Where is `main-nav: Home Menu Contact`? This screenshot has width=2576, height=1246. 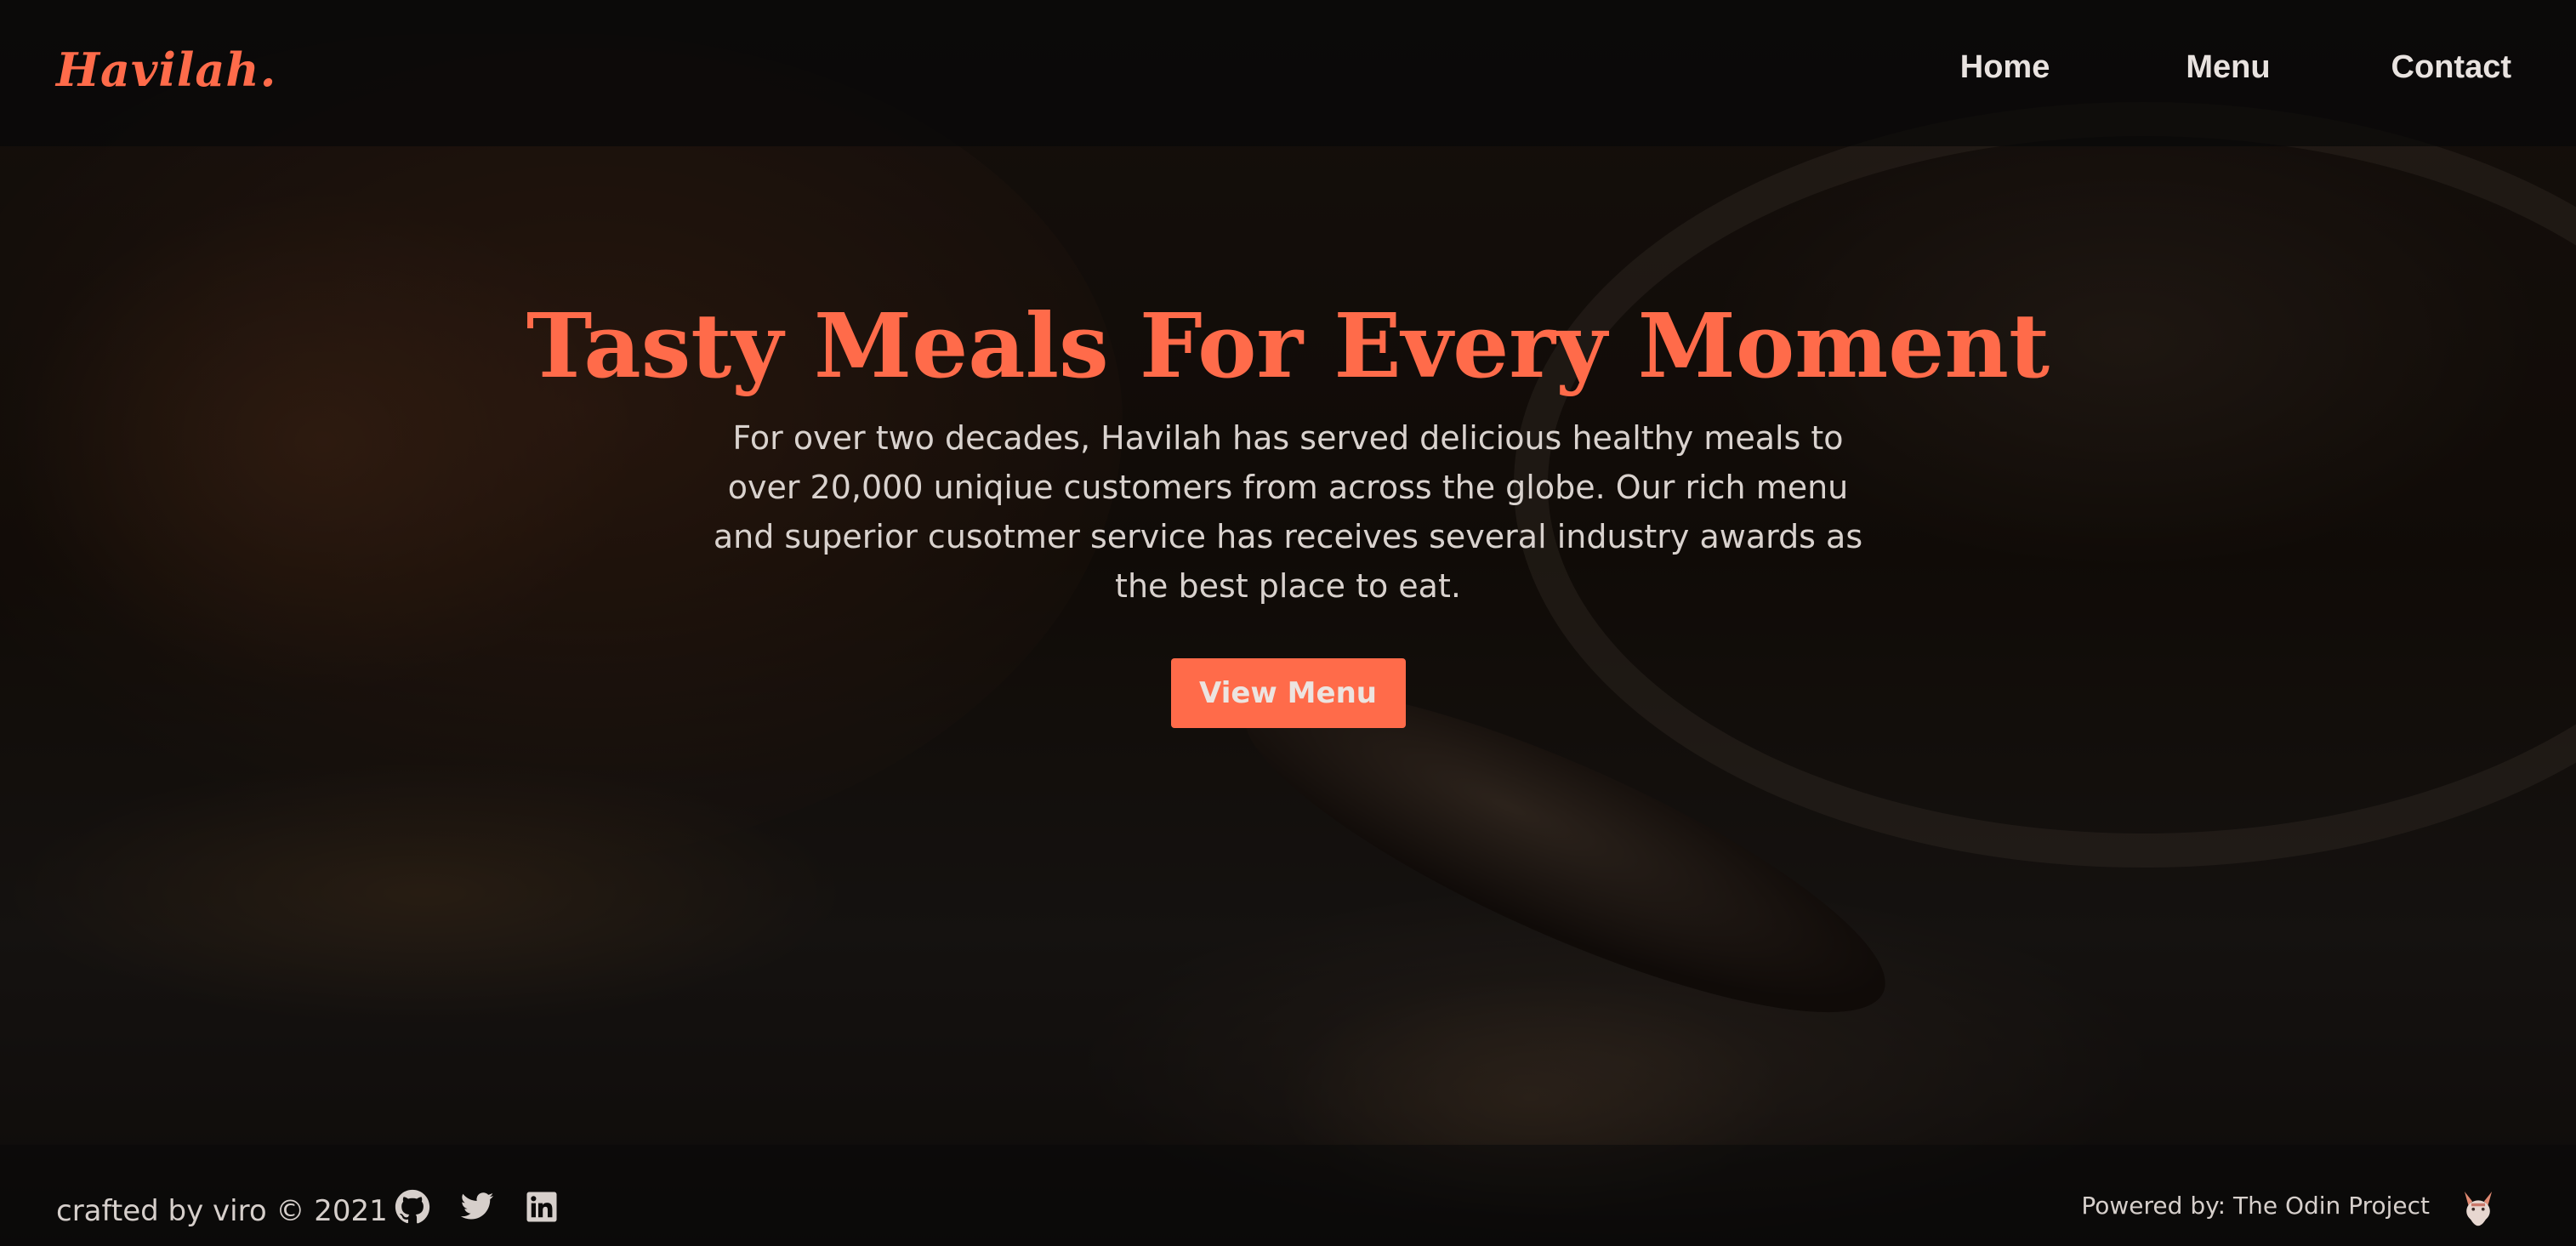
main-nav: Home Menu Contact is located at coordinates (2235, 67).